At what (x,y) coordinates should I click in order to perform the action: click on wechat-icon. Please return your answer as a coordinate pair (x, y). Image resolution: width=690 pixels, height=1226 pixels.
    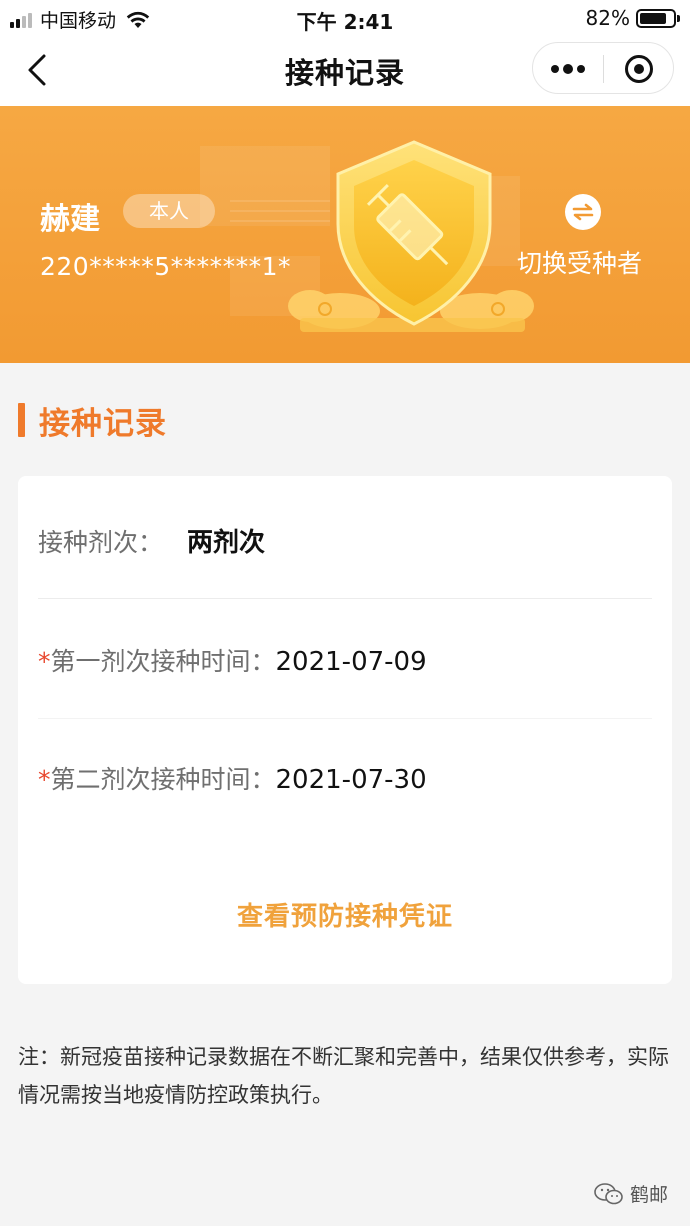
    Looking at the image, I should click on (608, 1193).